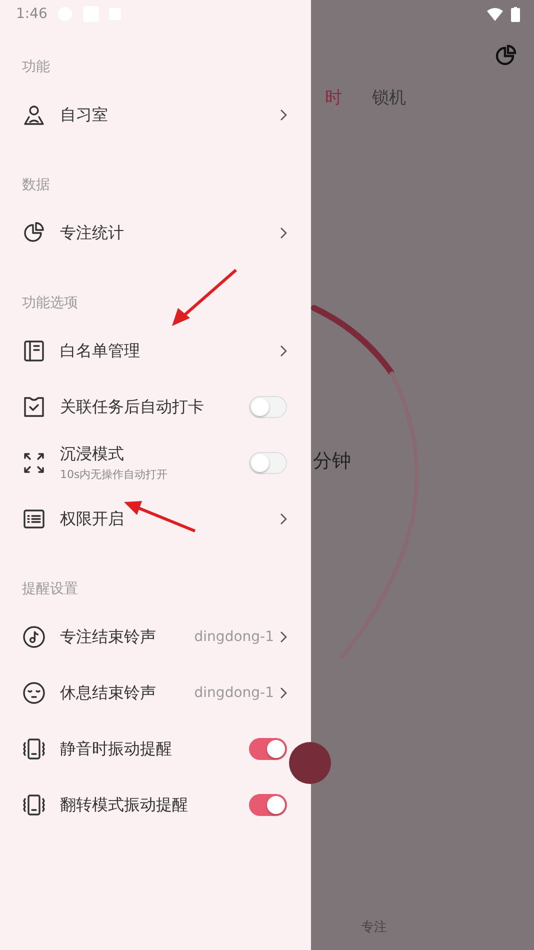 This screenshot has width=534, height=950. What do you see at coordinates (84, 115) in the screenshot?
I see `item-label: 自习室` at bounding box center [84, 115].